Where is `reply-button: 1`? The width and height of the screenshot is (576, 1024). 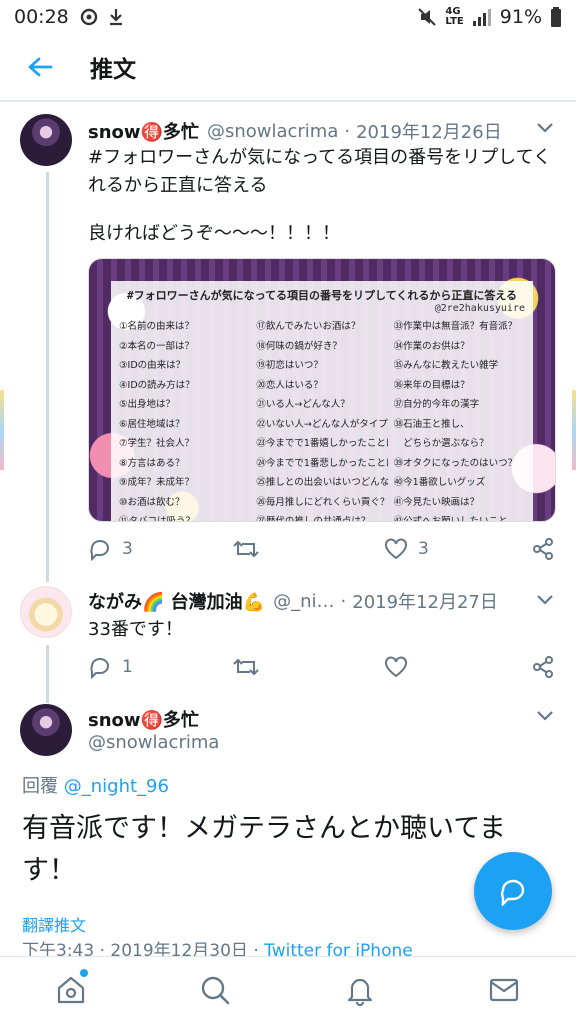 reply-button: 1 is located at coordinates (110, 667).